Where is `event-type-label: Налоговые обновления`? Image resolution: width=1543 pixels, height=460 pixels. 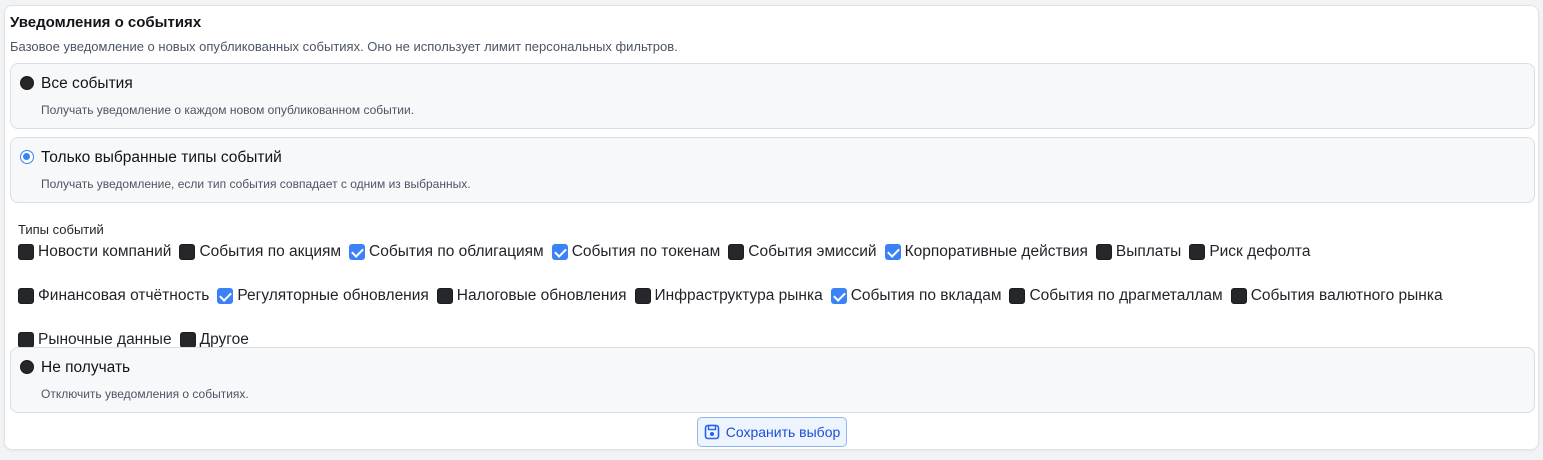
event-type-label: Налоговые обновления is located at coordinates (541, 295).